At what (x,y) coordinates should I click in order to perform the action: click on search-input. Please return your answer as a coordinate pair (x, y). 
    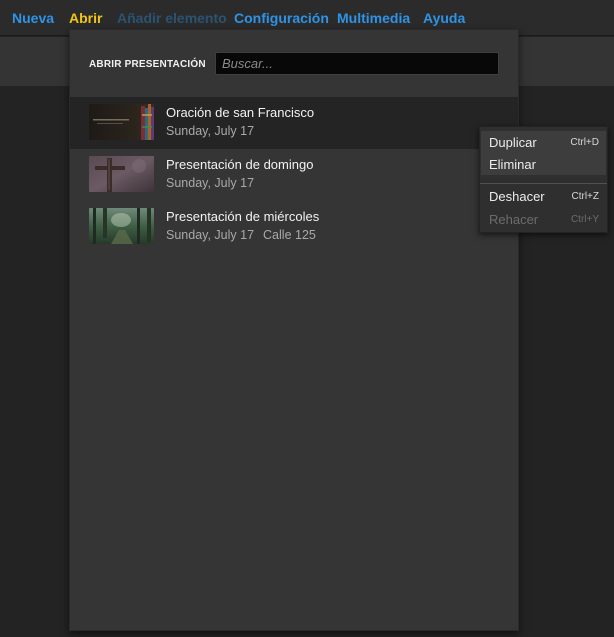
    Looking at the image, I should click on (357, 63).